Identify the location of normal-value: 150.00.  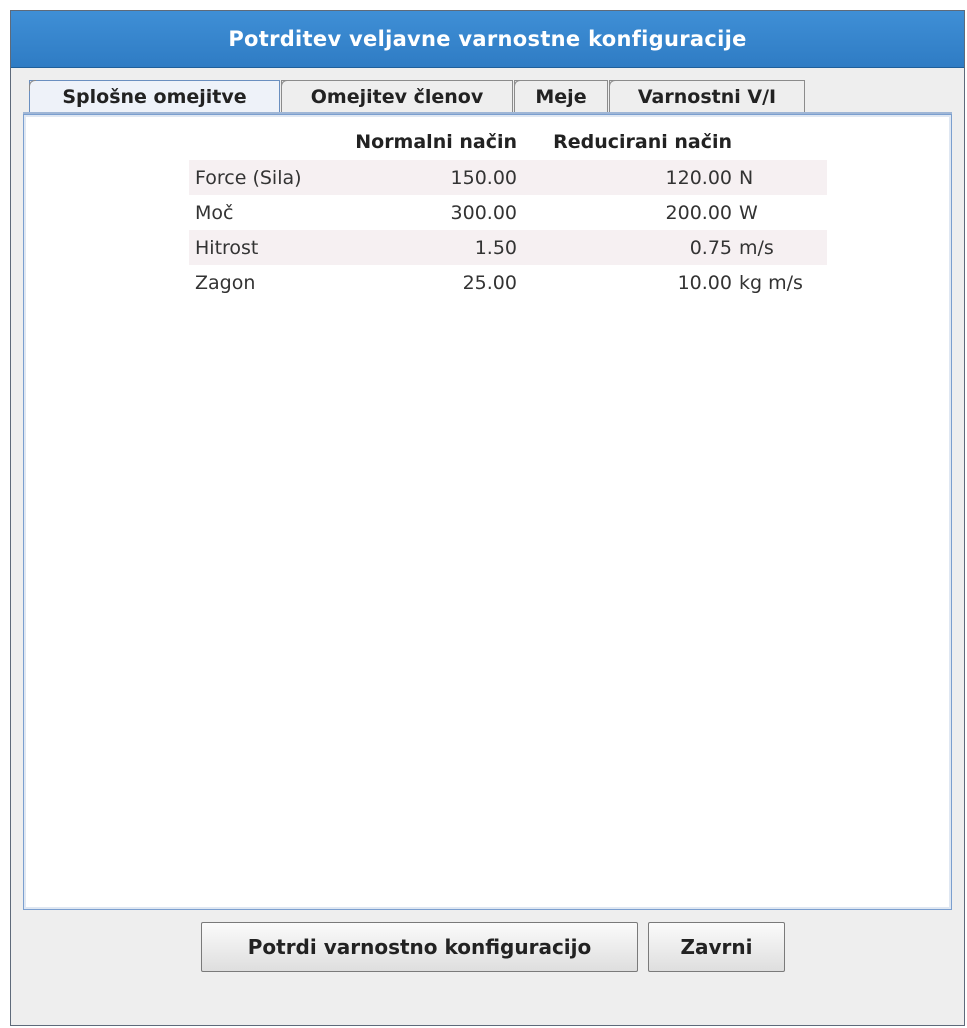
(417, 177).